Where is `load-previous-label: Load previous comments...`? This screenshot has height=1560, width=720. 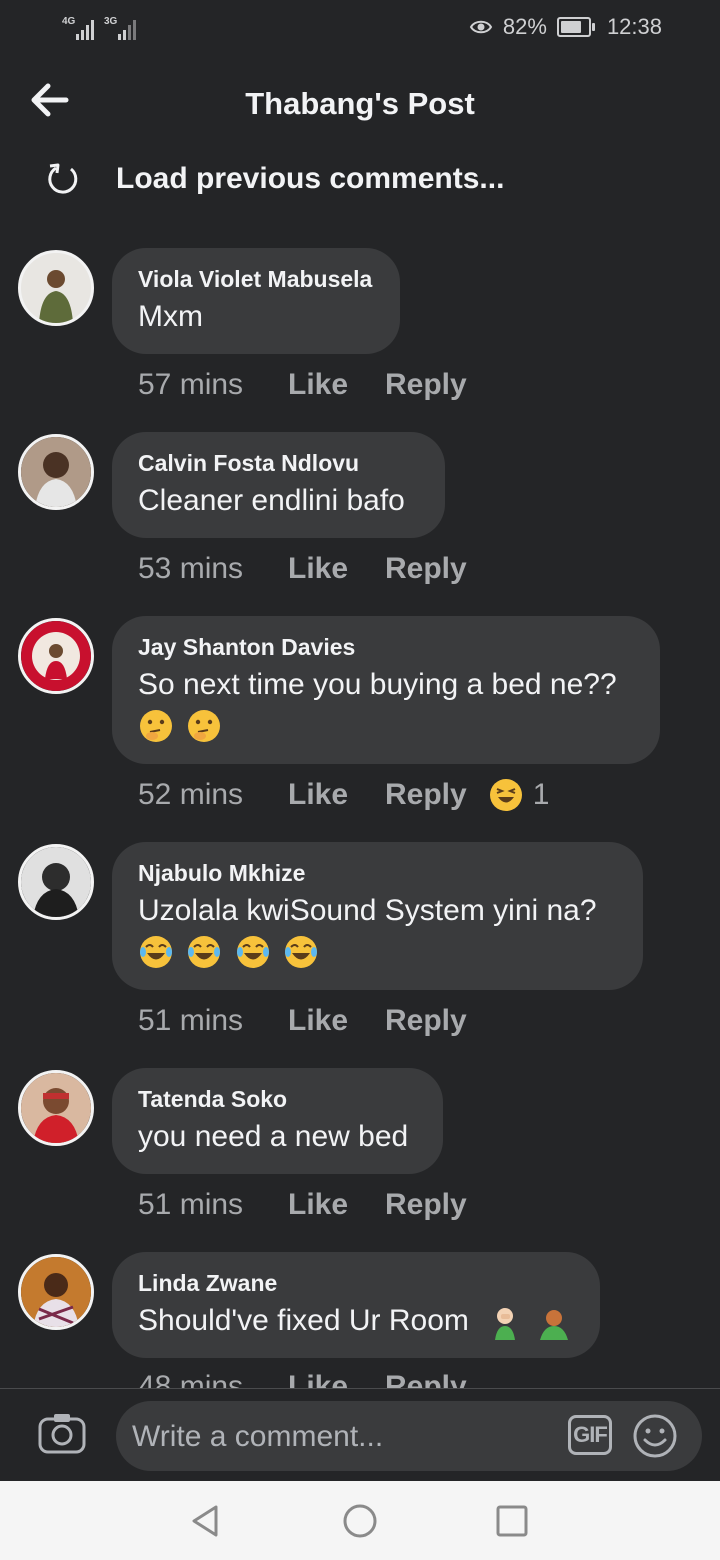
load-previous-label: Load previous comments... is located at coordinates (310, 178).